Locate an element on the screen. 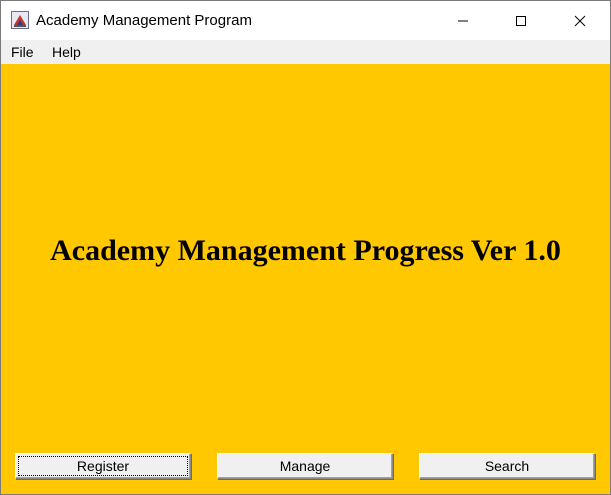 This screenshot has height=495, width=611. minimize-icon is located at coordinates (462, 20).